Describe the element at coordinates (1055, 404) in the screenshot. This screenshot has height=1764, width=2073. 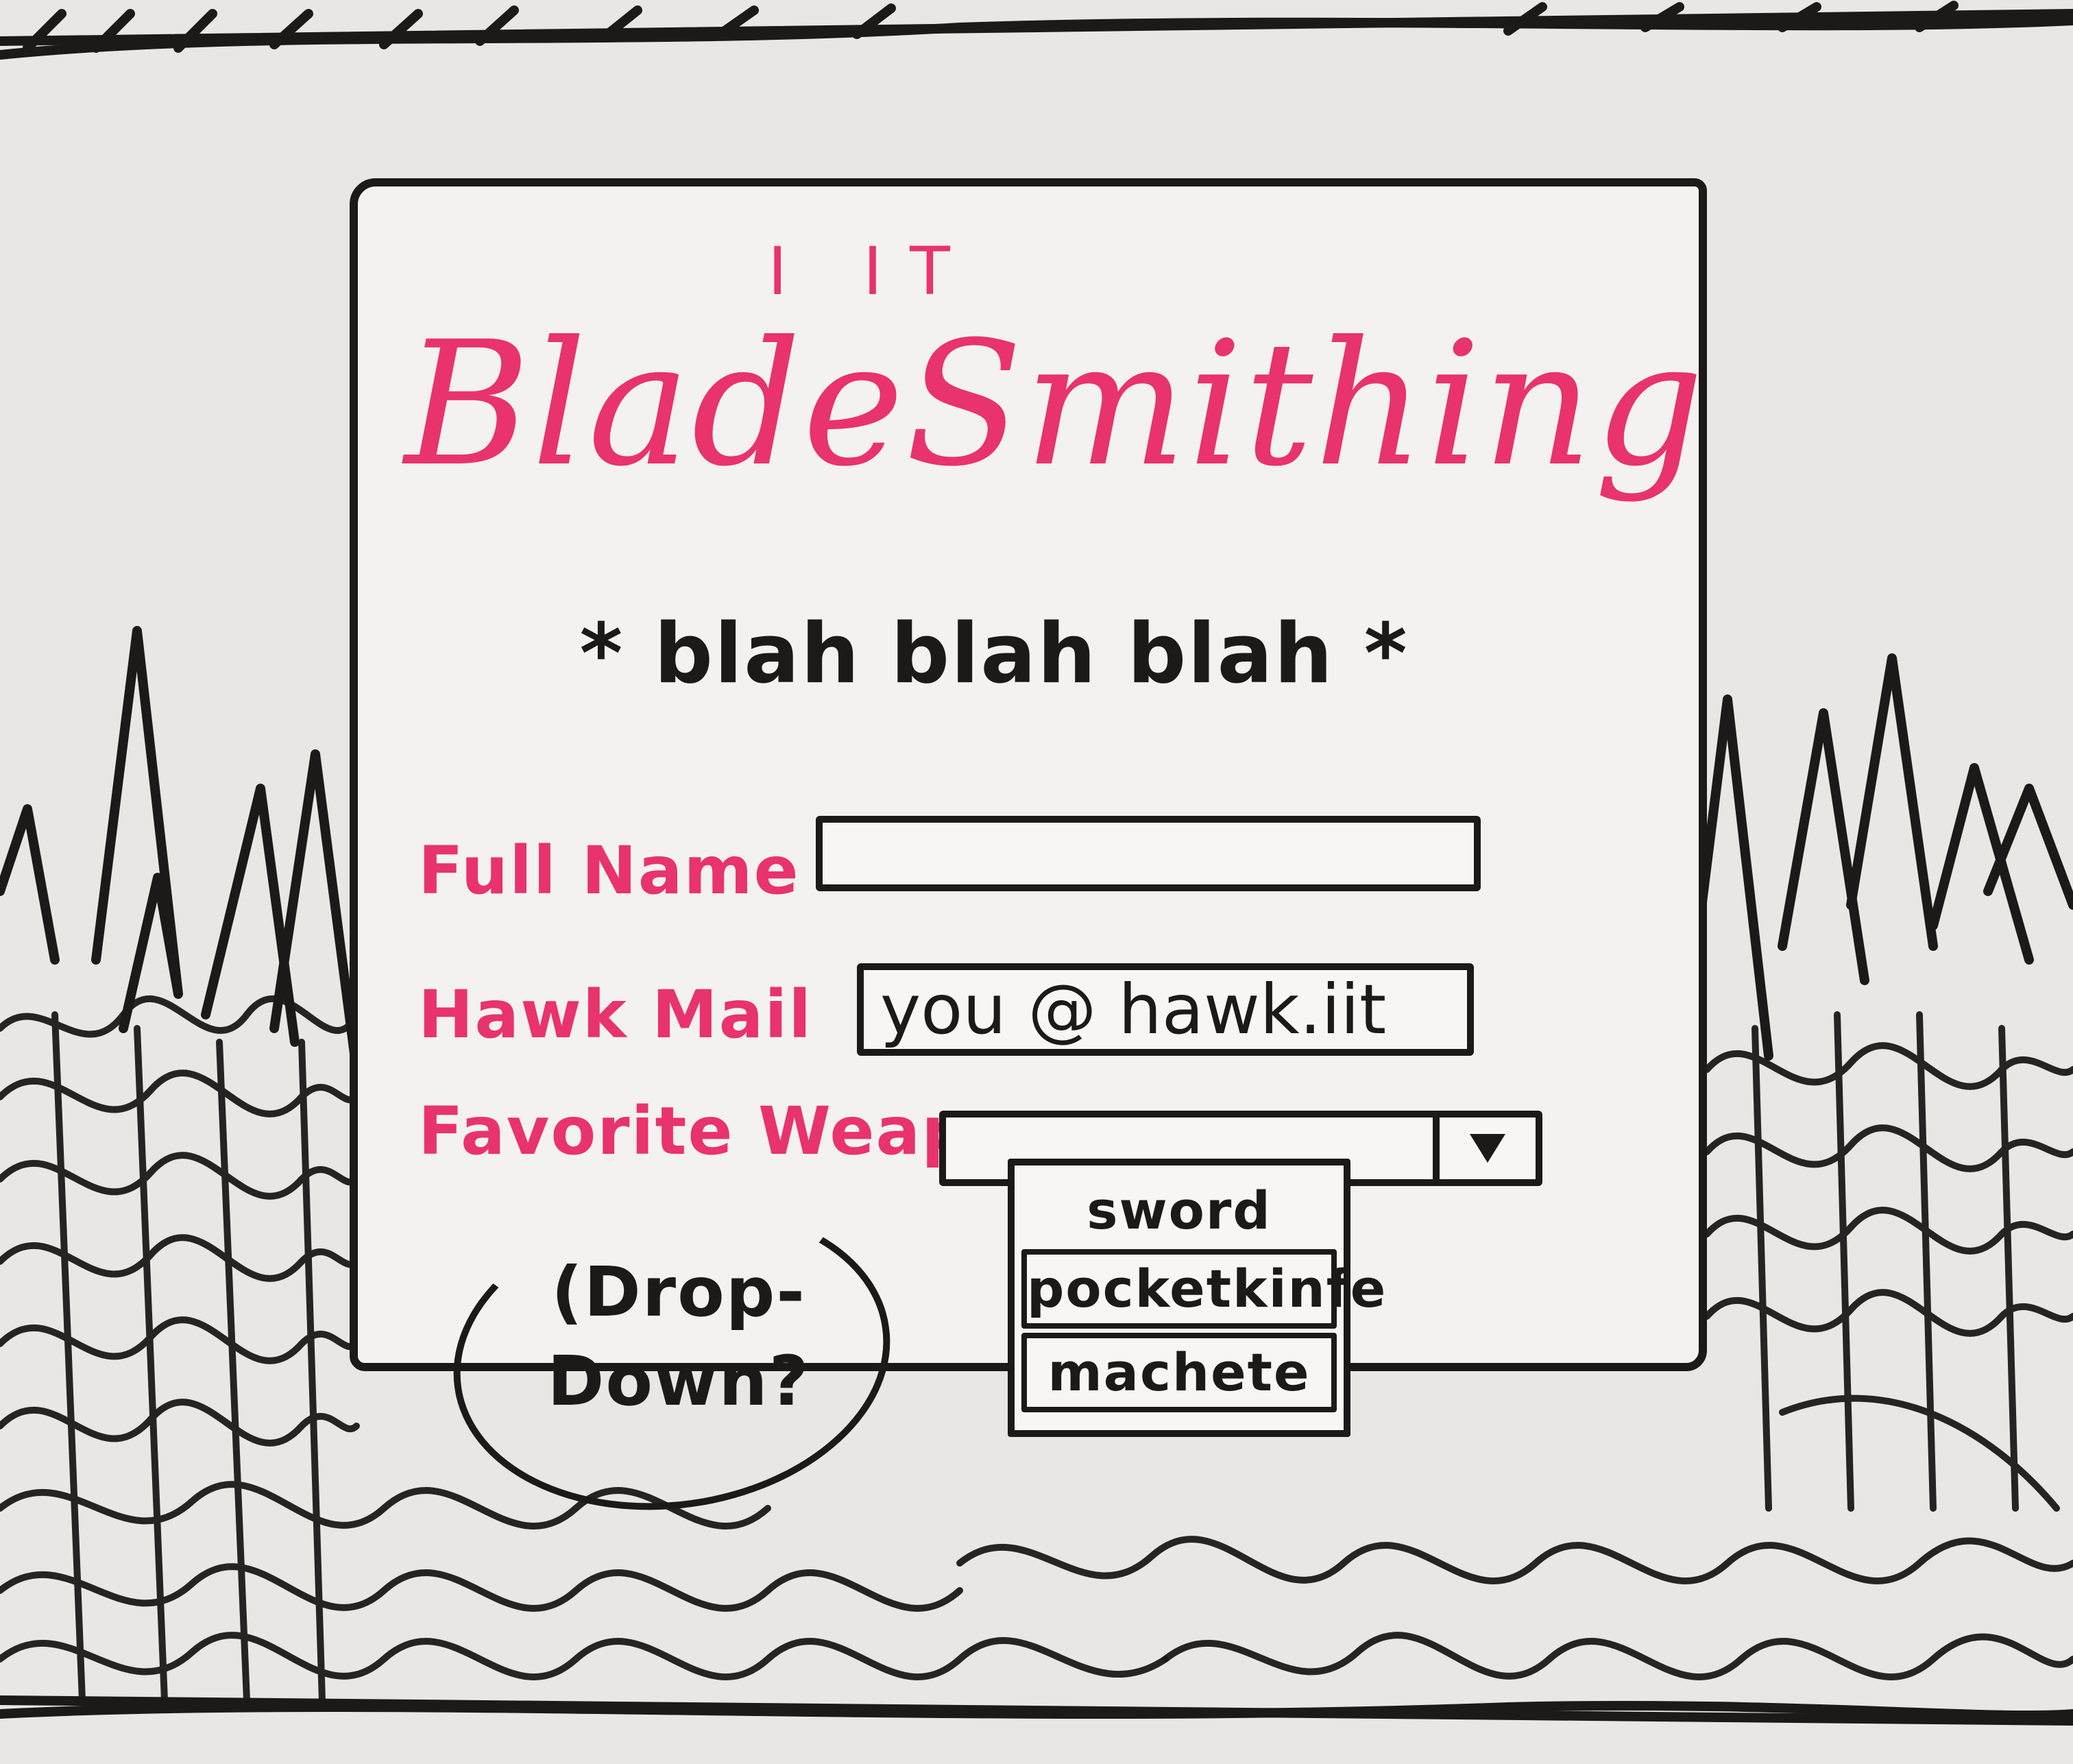
I see `site-title: BladeSmithing` at that location.